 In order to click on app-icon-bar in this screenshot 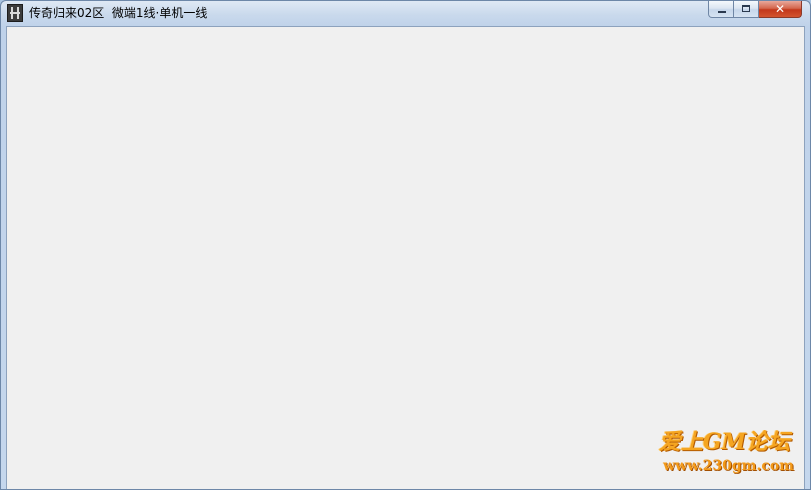, I will do `click(15, 13)`.